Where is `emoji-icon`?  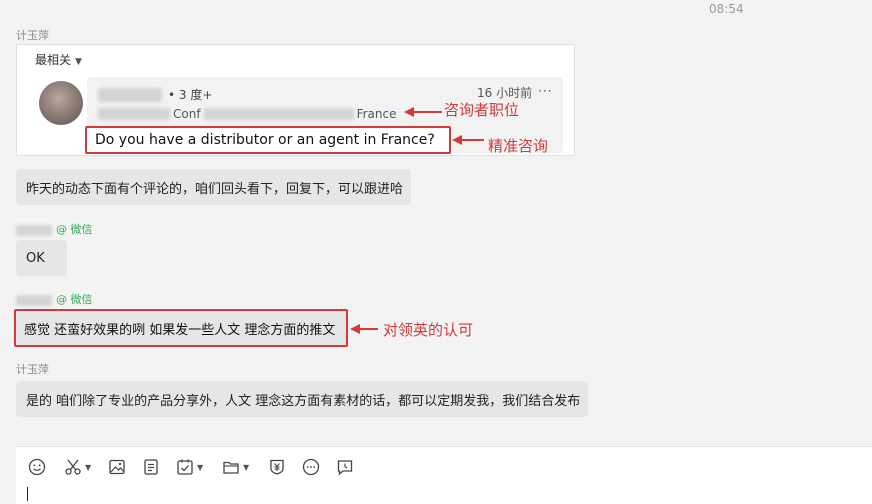
emoji-icon is located at coordinates (37, 467).